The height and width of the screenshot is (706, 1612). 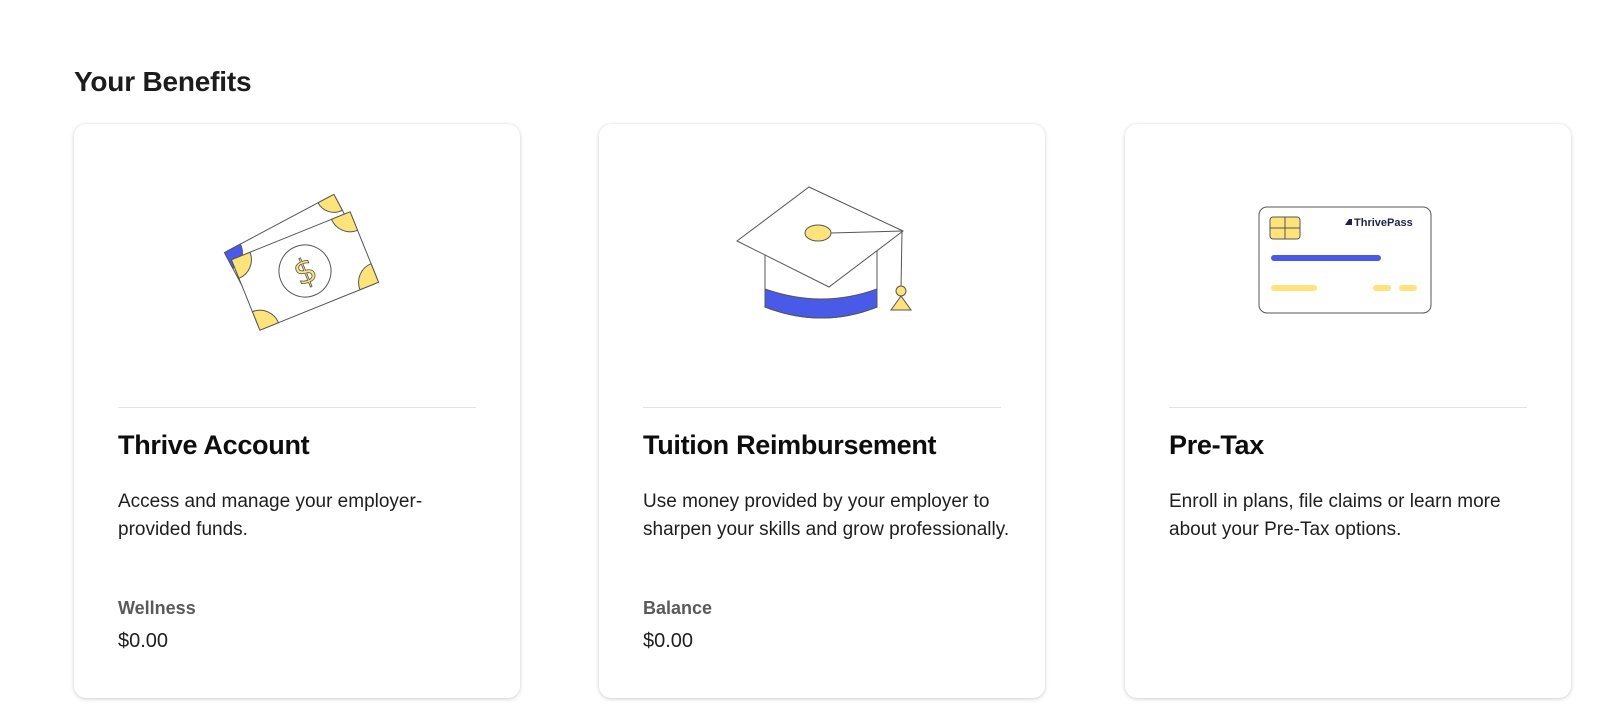 I want to click on card-title: Thrive Account, so click(x=214, y=445).